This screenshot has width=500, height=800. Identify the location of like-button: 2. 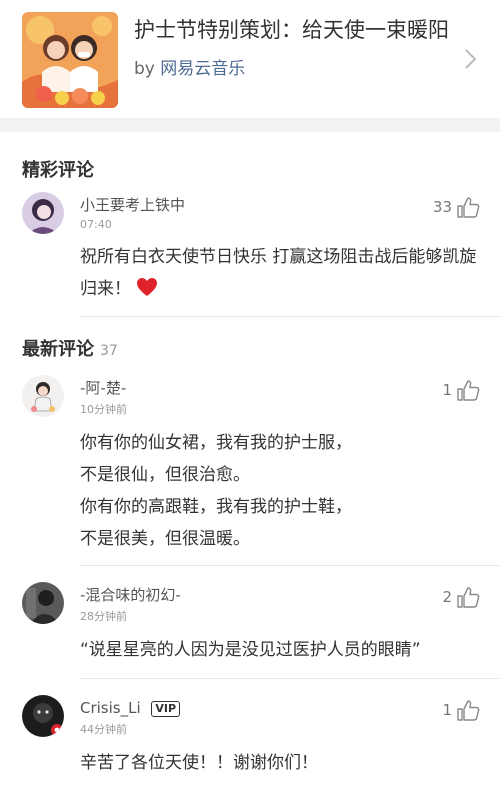
(461, 597).